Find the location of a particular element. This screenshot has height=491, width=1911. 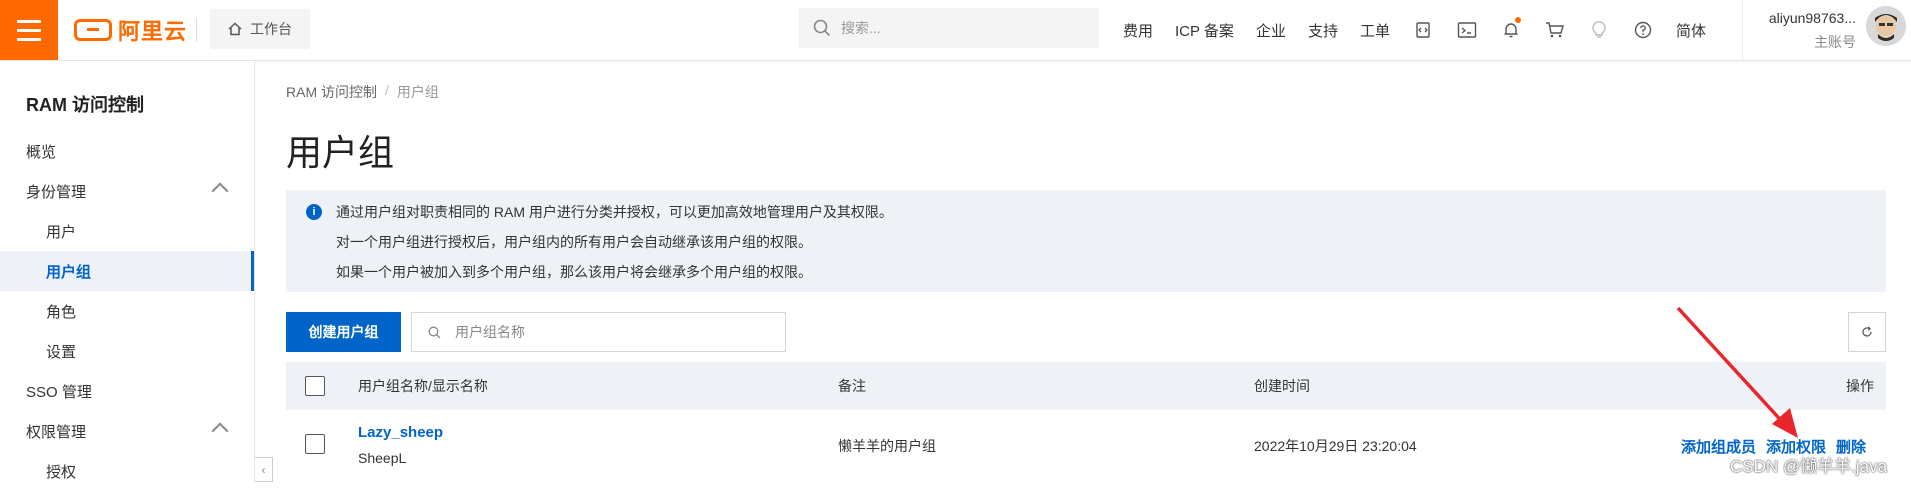

info-line-2: 对一个用户组进行授权后，用户组内的所有用户会自动继承该用户组的权限。 is located at coordinates (574, 242).